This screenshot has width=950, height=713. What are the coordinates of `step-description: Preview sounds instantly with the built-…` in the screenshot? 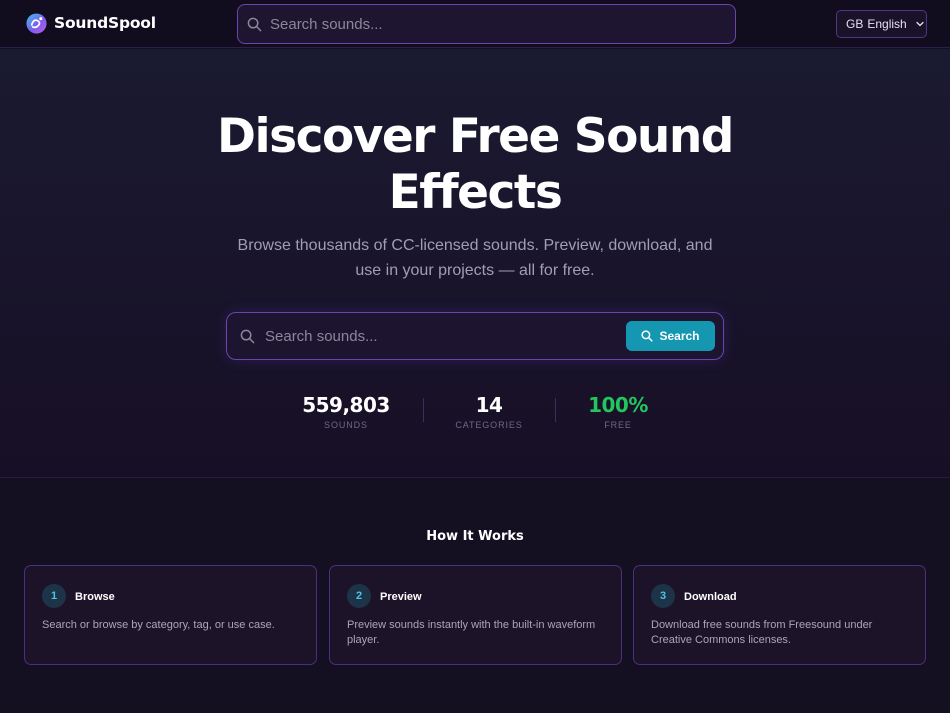 It's located at (471, 632).